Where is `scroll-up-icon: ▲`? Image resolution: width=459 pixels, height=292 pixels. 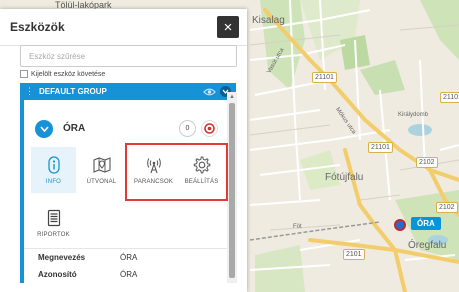
scroll-up-icon: ▲ is located at coordinates (232, 96).